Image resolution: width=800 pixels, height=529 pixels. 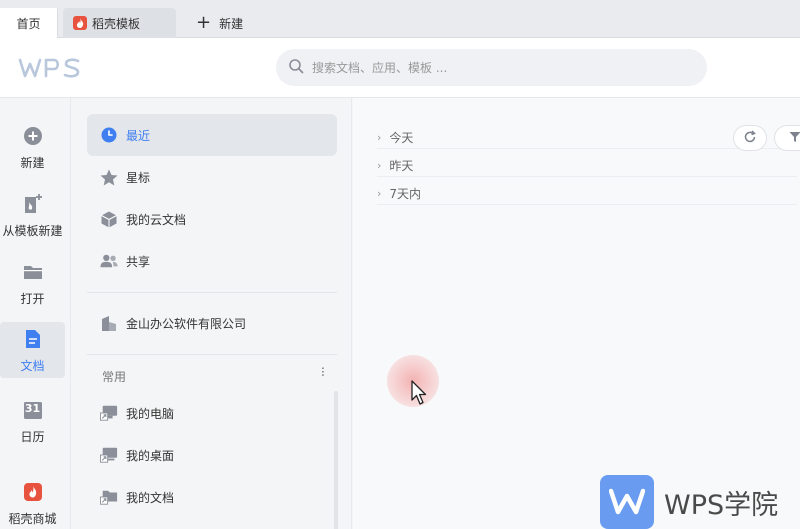 What do you see at coordinates (322, 371) in the screenshot?
I see `more-options-icon: ···` at bounding box center [322, 371].